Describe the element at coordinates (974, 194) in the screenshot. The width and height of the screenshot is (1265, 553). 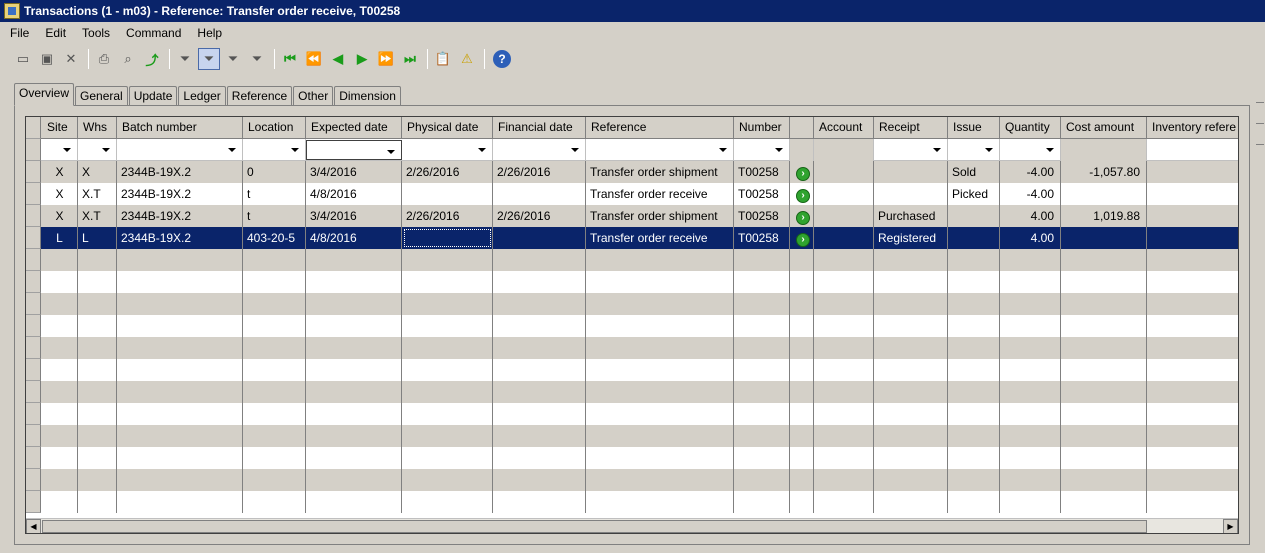
I see `cell-issue: Picked` at that location.